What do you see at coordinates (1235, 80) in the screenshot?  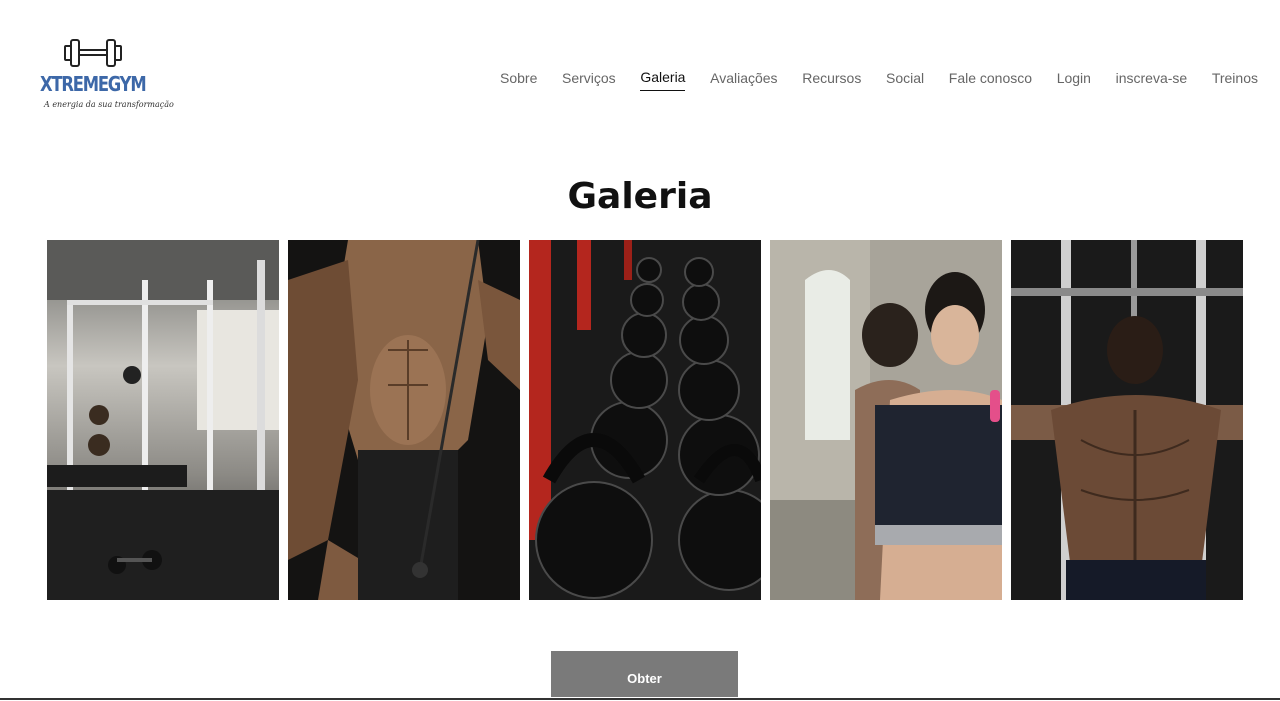 I see `nav-item-treinos: Treinos` at bounding box center [1235, 80].